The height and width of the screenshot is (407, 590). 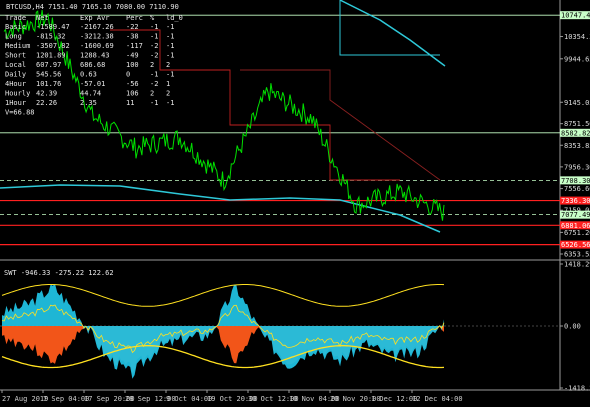 I want to click on price-tick-label: 9145.05, so click(x=577, y=103).